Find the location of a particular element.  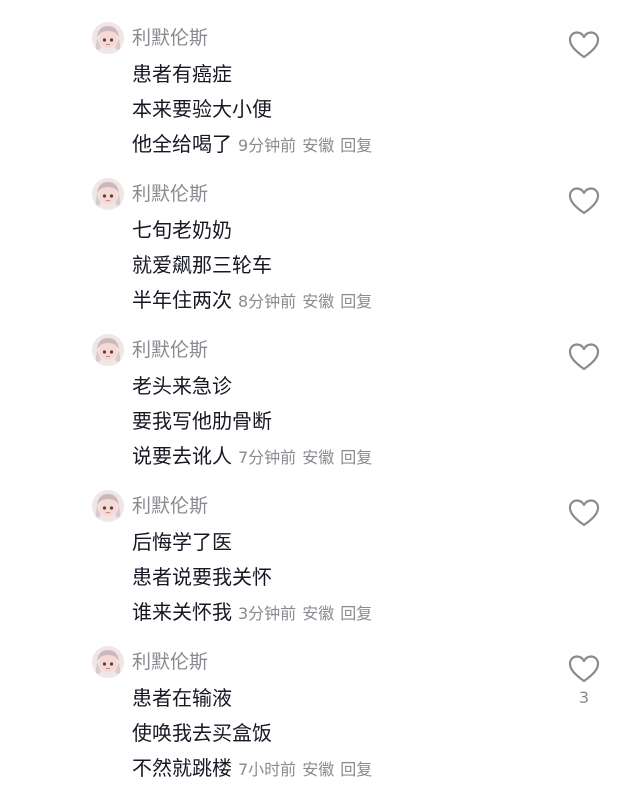

comment-text-line: 本来要验大小便 is located at coordinates (202, 109).